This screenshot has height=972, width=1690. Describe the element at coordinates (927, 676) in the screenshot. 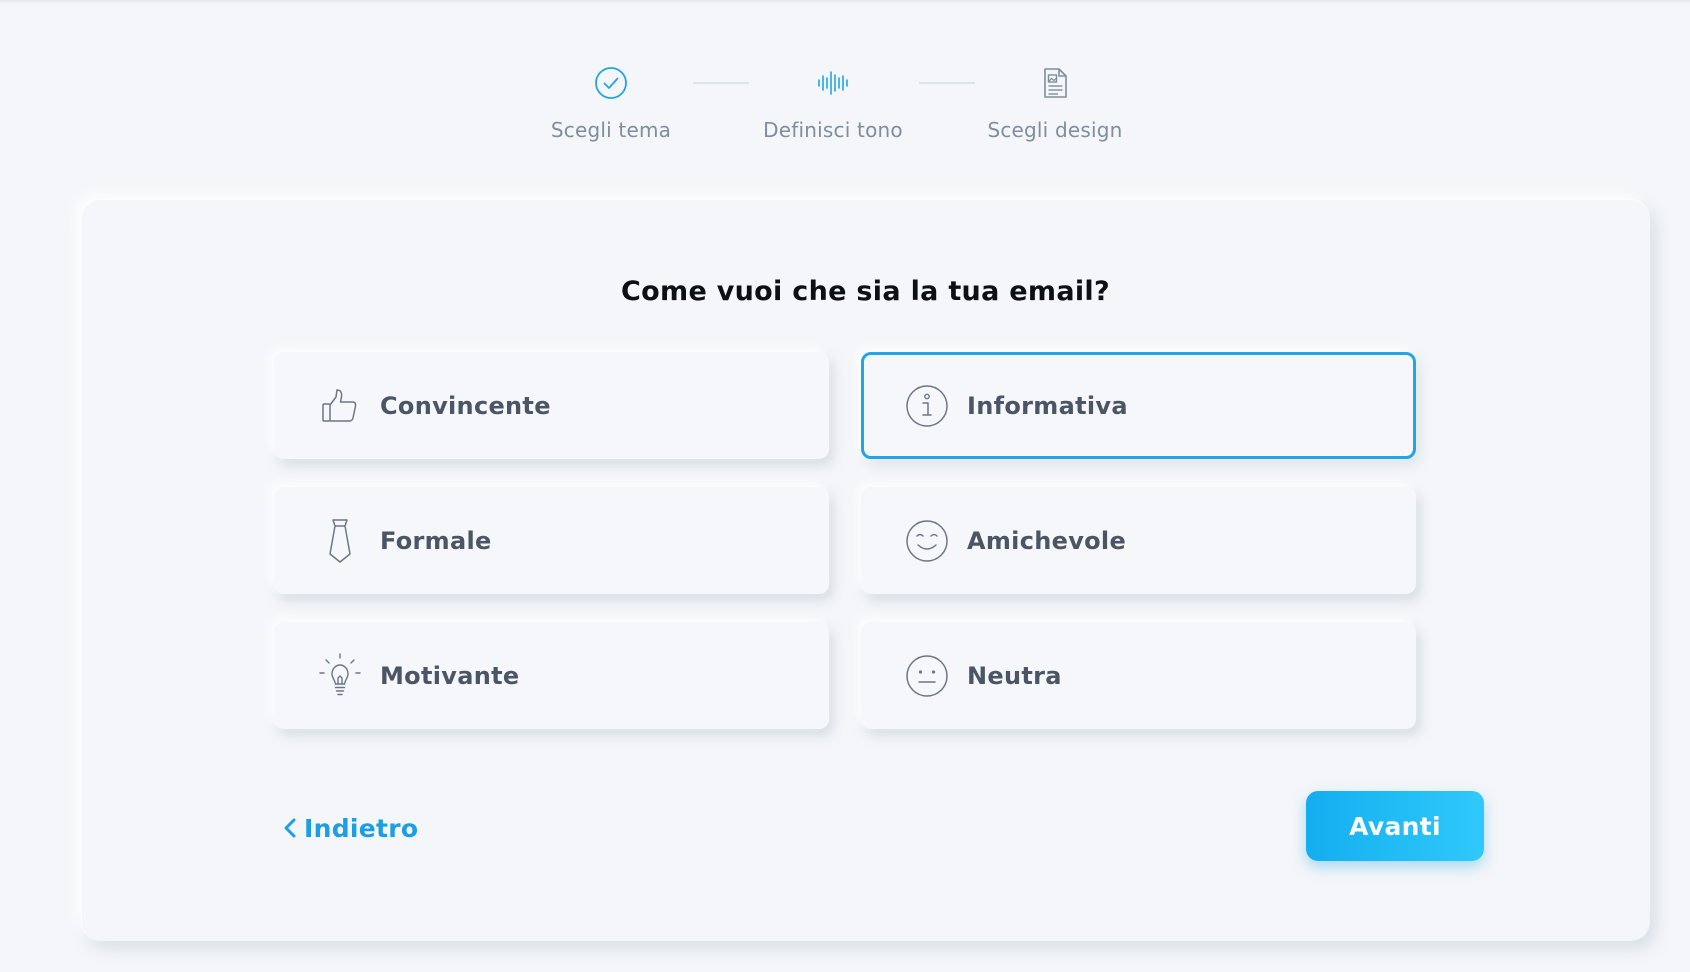

I see `neutral-face-icon` at that location.